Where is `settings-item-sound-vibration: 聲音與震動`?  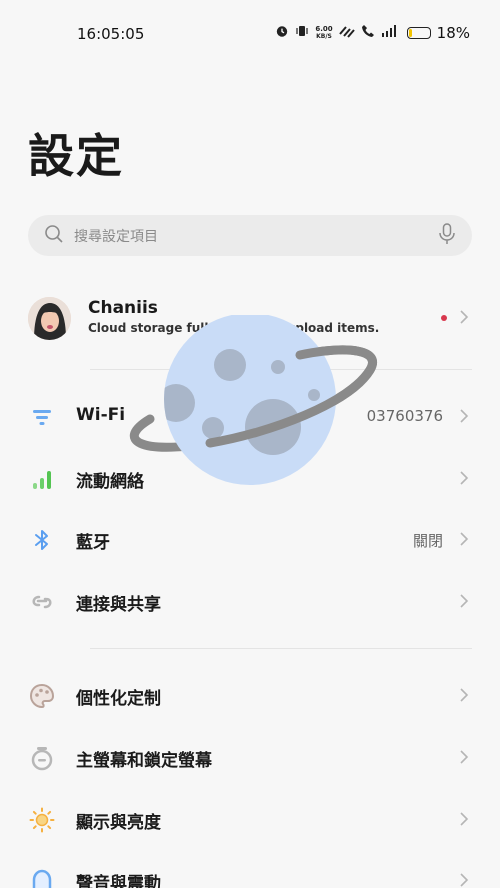
settings-item-sound-vibration: 聲音與震動 is located at coordinates (253, 871).